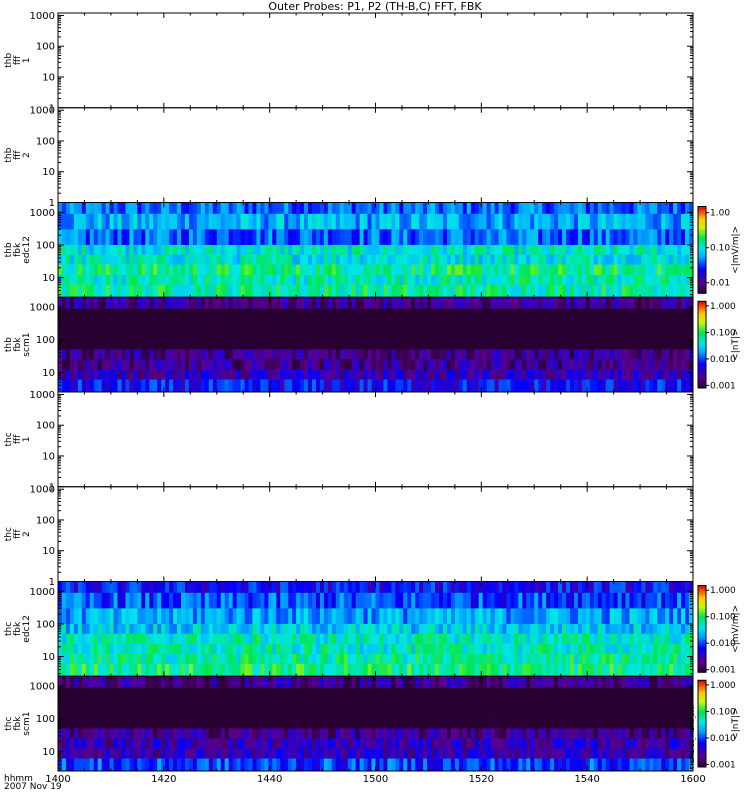 The height and width of the screenshot is (800, 750). Describe the element at coordinates (48, 172) in the screenshot. I see `y-tick-label: 10` at that location.